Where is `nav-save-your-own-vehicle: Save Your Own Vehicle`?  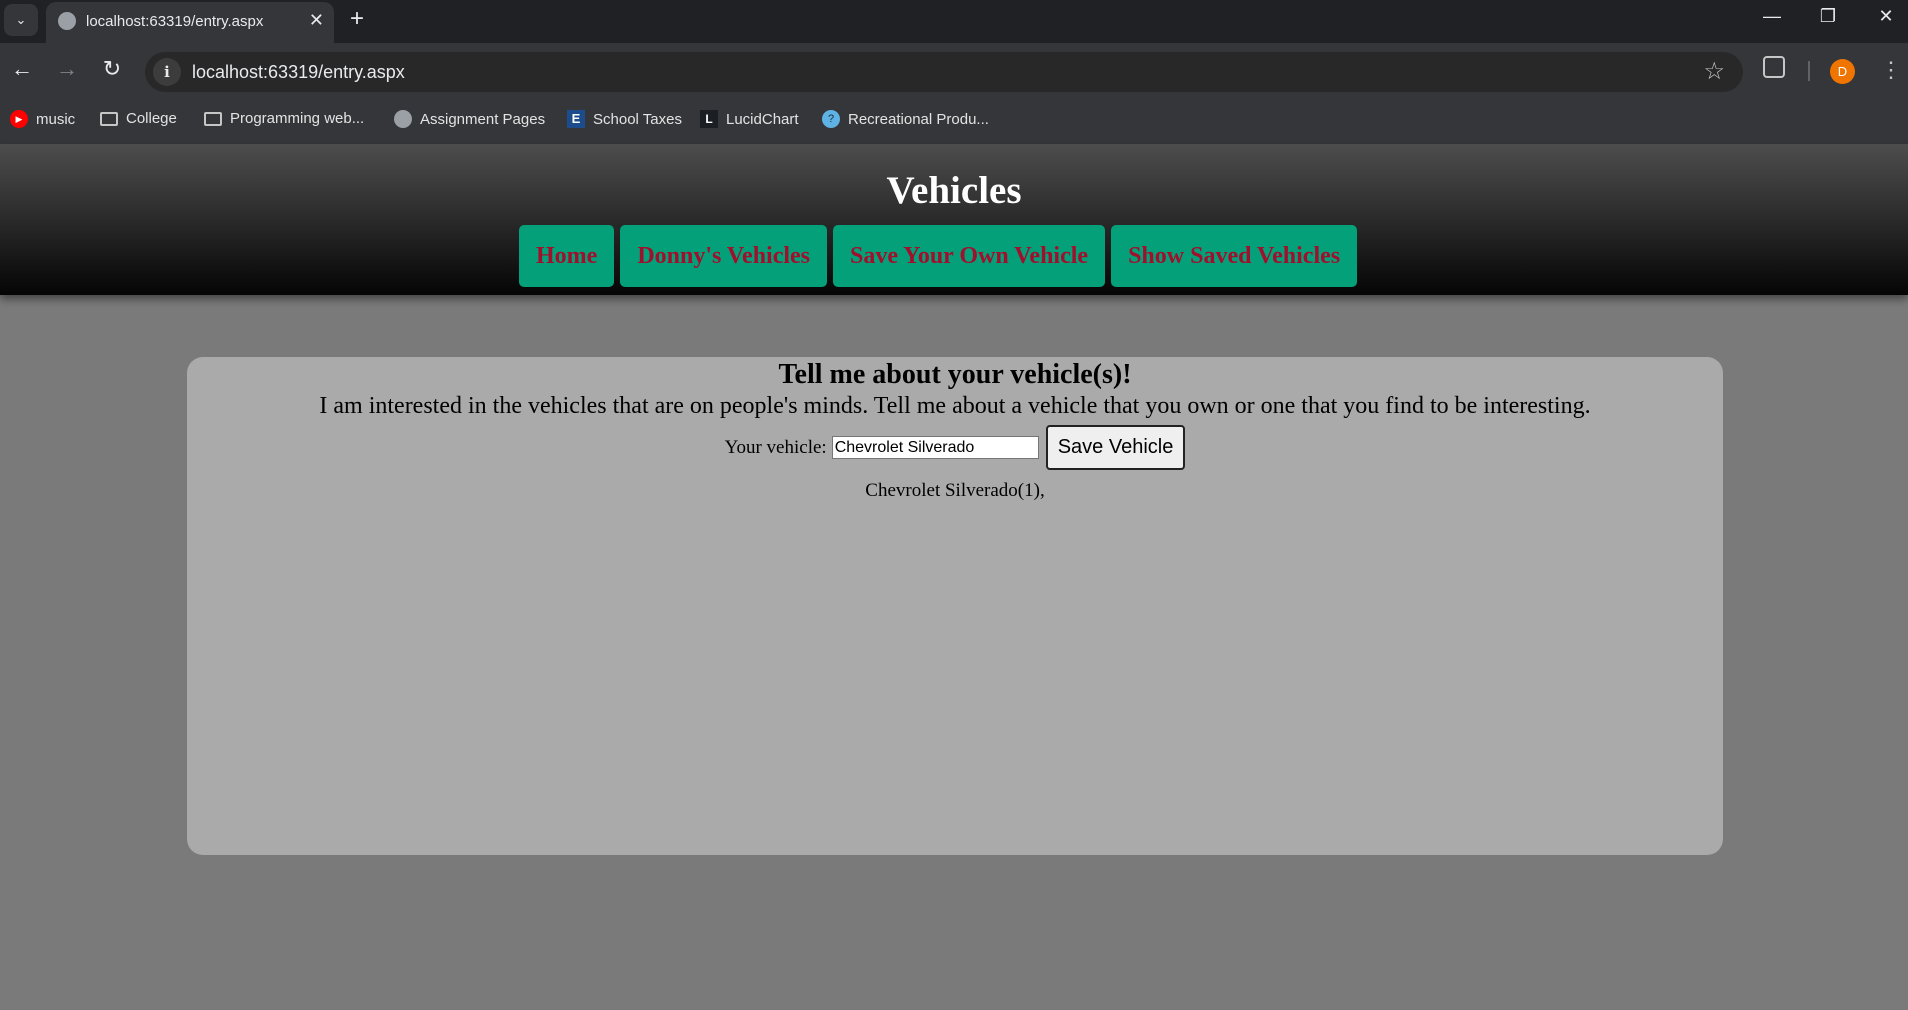 nav-save-your-own-vehicle: Save Your Own Vehicle is located at coordinates (969, 256).